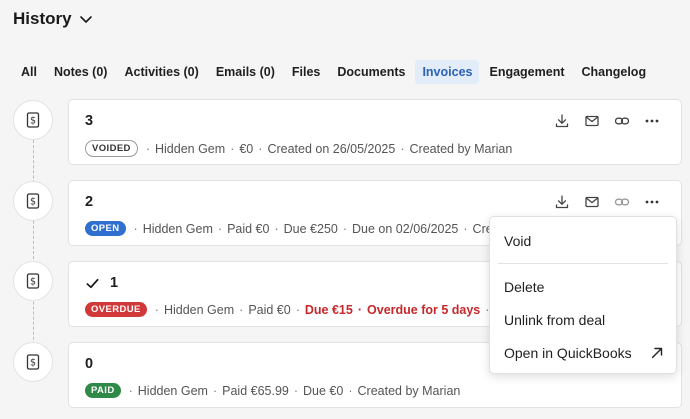 The height and width of the screenshot is (419, 690). I want to click on tab-notes: Notes (0), so click(80, 72).